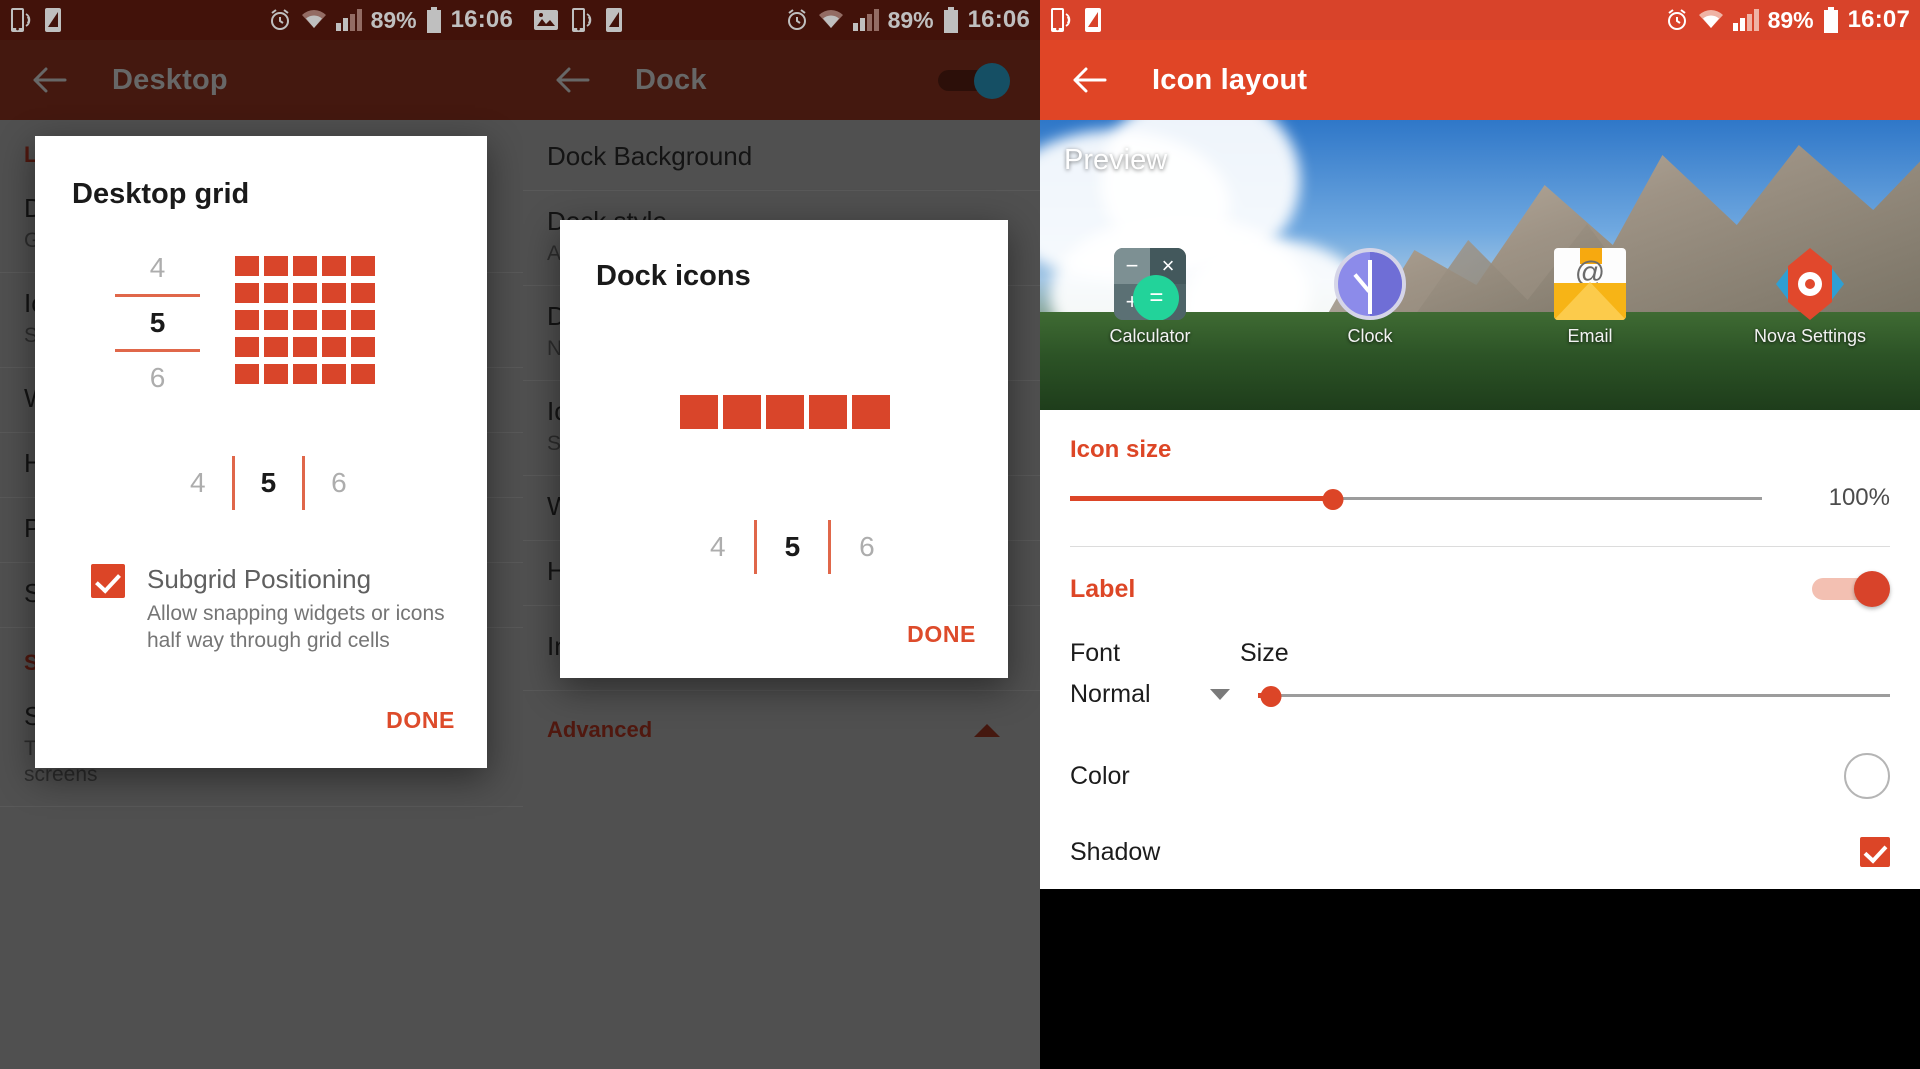 This screenshot has width=1920, height=1069. What do you see at coordinates (158, 268) in the screenshot?
I see `rows-option-above: 4` at bounding box center [158, 268].